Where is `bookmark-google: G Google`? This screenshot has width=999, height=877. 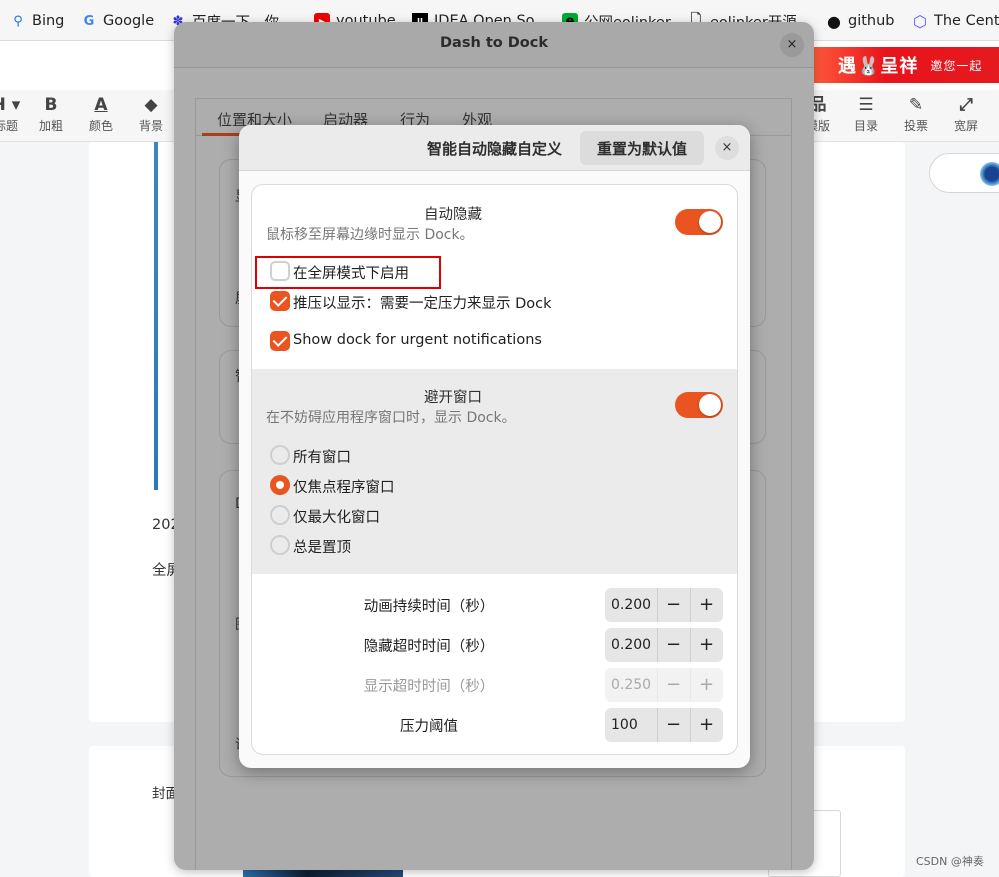
bookmark-google: G Google is located at coordinates (117, 21).